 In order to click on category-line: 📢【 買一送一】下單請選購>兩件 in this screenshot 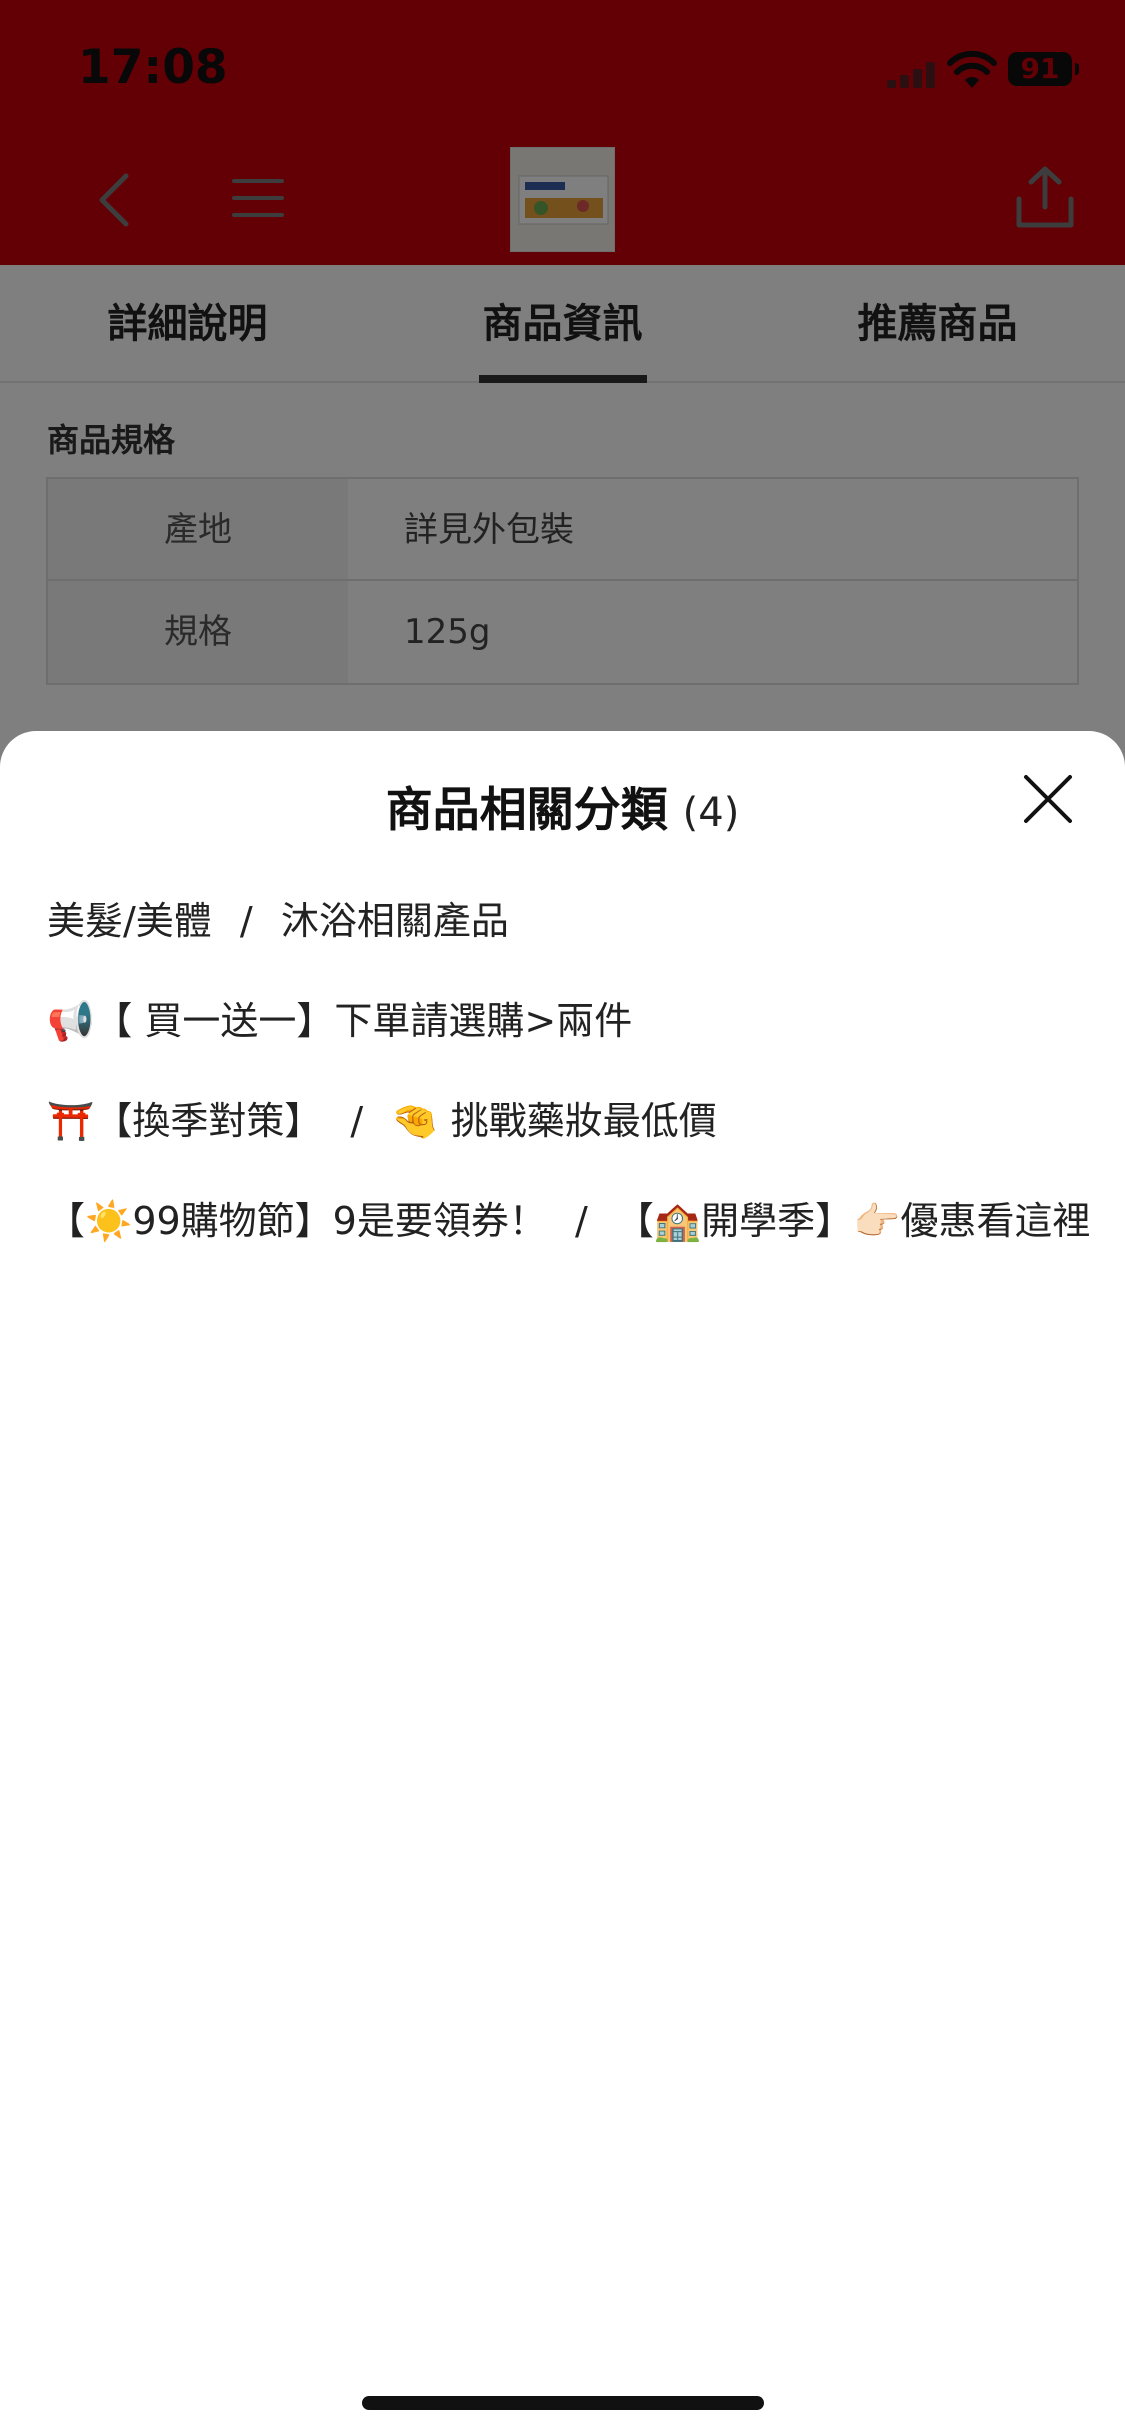, I will do `click(572, 1041)`.